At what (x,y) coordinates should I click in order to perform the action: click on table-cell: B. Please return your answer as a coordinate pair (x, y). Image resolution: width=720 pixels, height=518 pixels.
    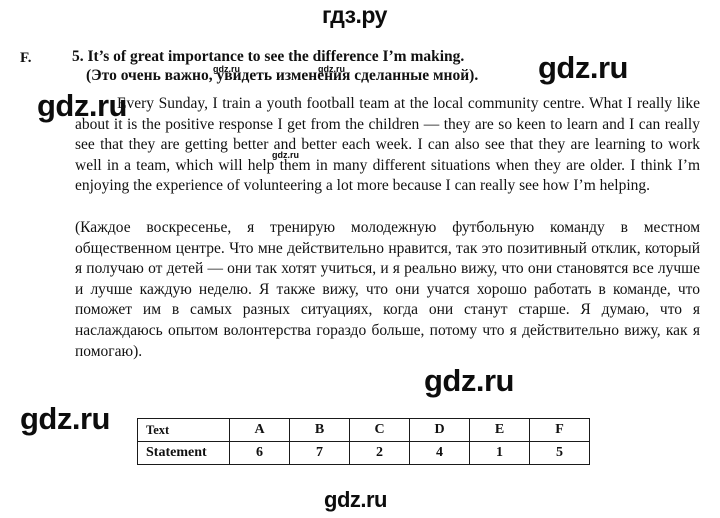
    Looking at the image, I should click on (319, 430).